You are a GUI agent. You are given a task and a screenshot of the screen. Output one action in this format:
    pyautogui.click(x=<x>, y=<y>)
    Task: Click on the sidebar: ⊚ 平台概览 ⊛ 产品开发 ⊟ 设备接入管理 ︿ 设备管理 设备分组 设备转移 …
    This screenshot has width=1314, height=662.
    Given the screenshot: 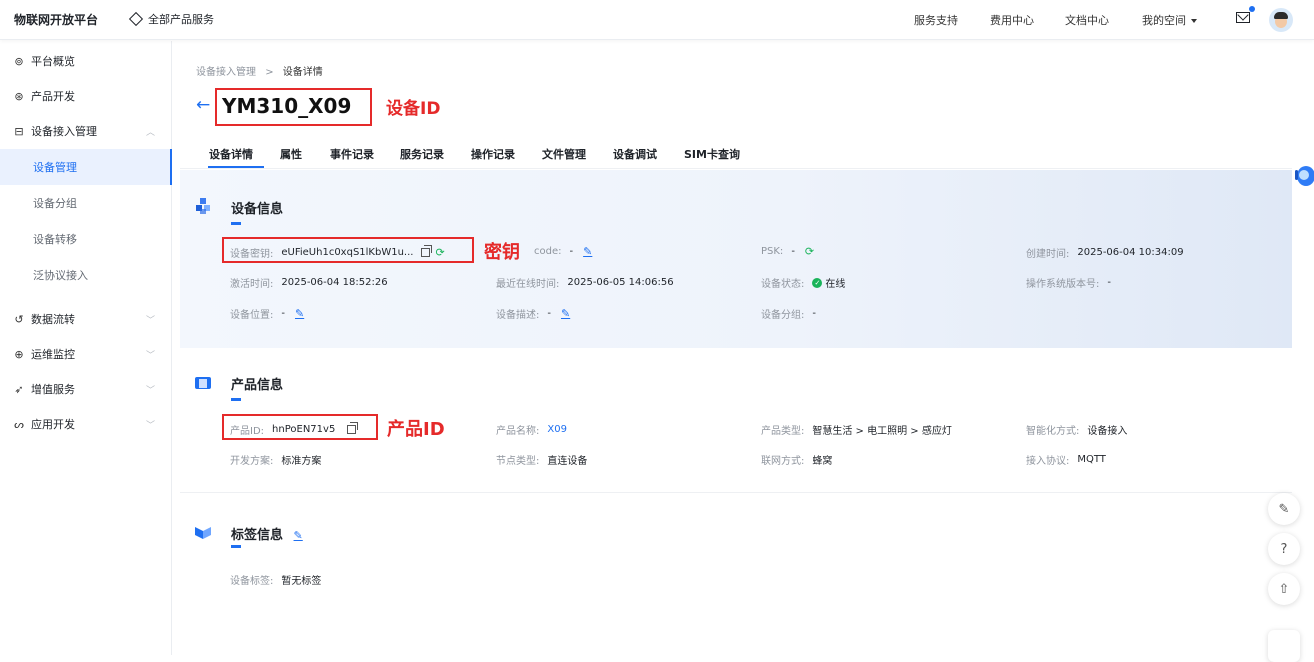 What is the action you would take?
    pyautogui.click(x=86, y=348)
    